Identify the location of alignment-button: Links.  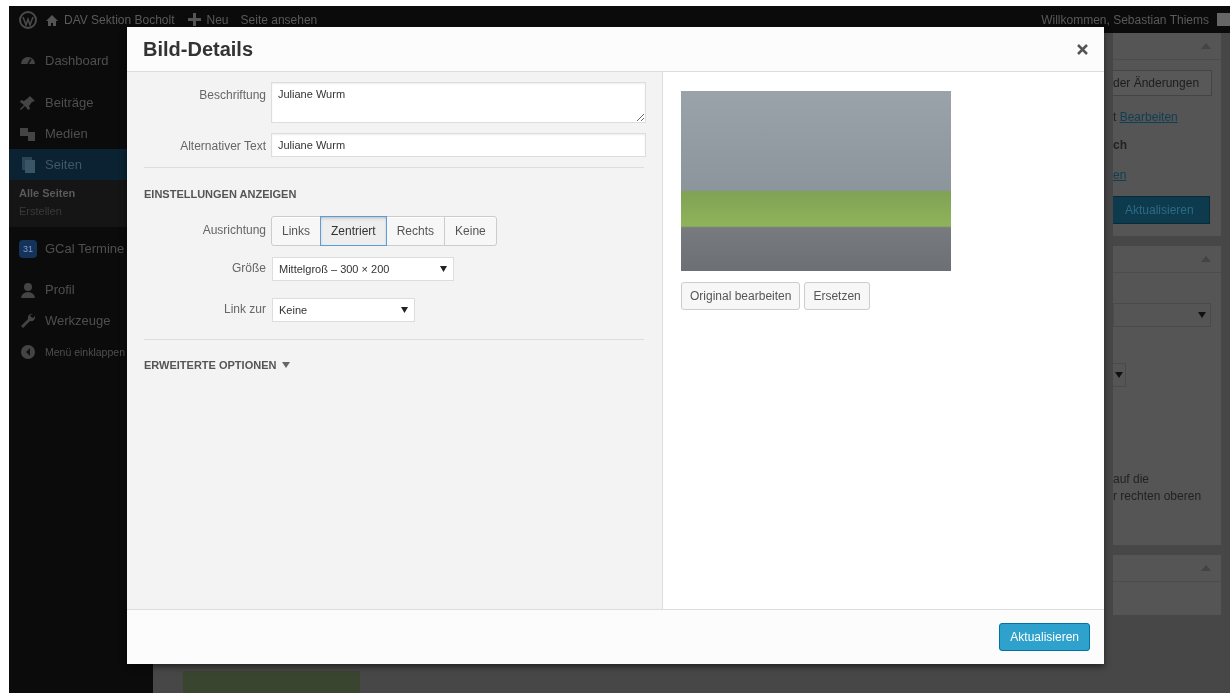
(296, 231).